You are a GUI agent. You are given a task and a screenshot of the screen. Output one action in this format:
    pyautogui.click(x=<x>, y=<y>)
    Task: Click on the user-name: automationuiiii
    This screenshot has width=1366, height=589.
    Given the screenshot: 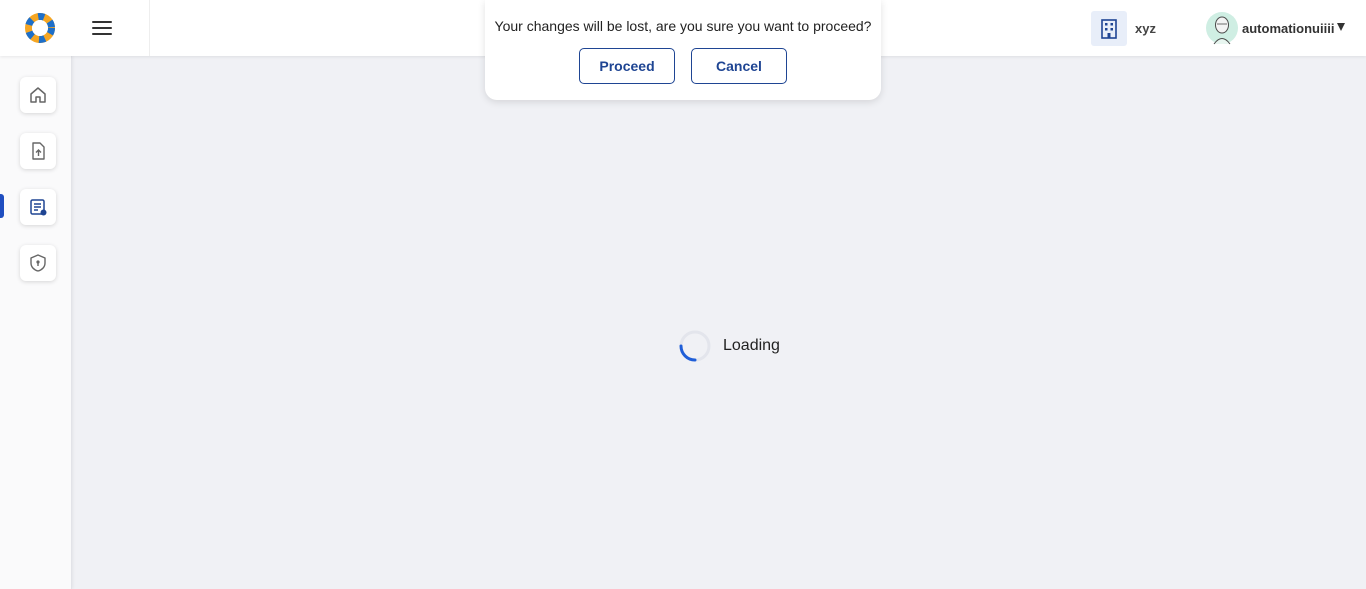 What is the action you would take?
    pyautogui.click(x=1288, y=28)
    